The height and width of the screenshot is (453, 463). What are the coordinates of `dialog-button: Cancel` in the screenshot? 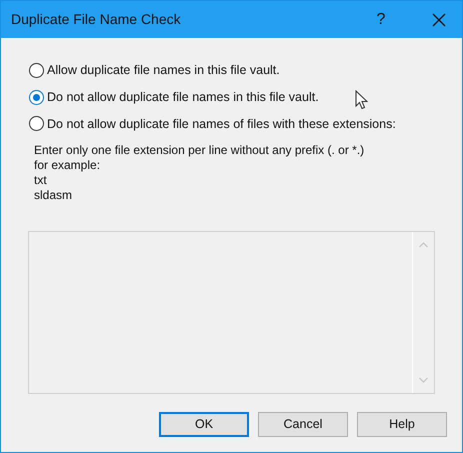 It's located at (303, 425).